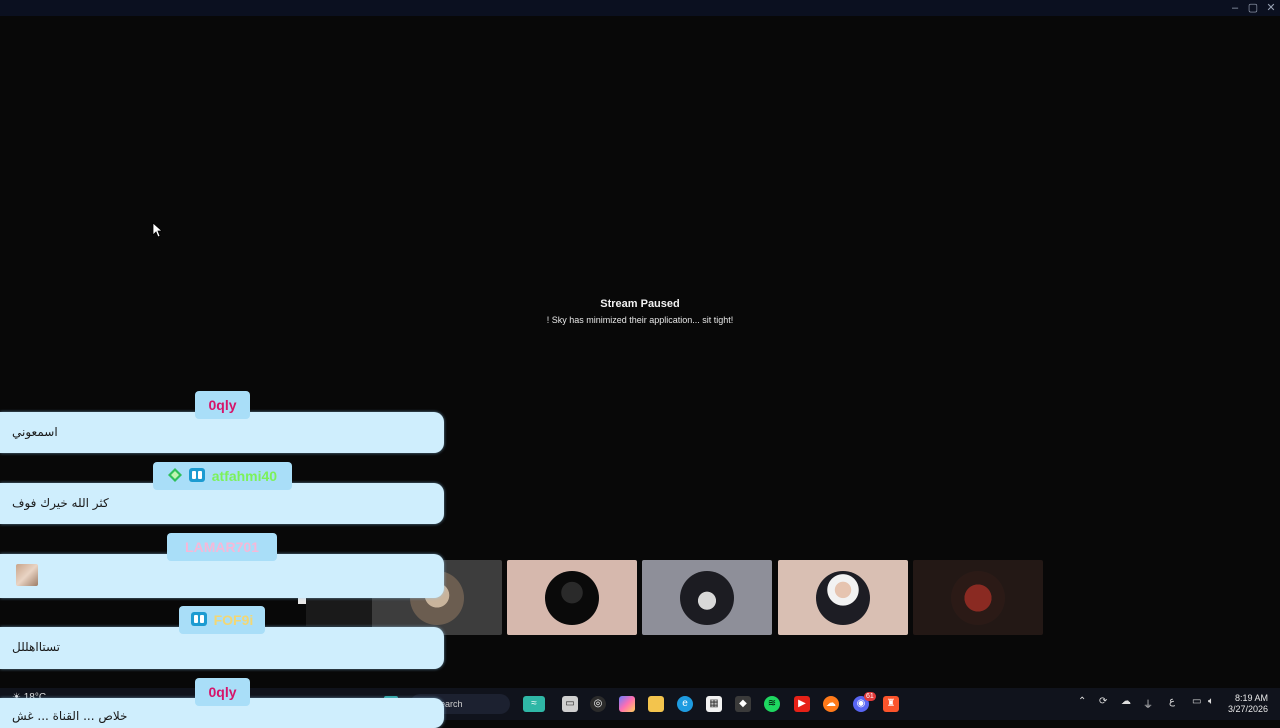 This screenshot has height=728, width=1280. Describe the element at coordinates (27, 575) in the screenshot. I see `emote-image` at that location.